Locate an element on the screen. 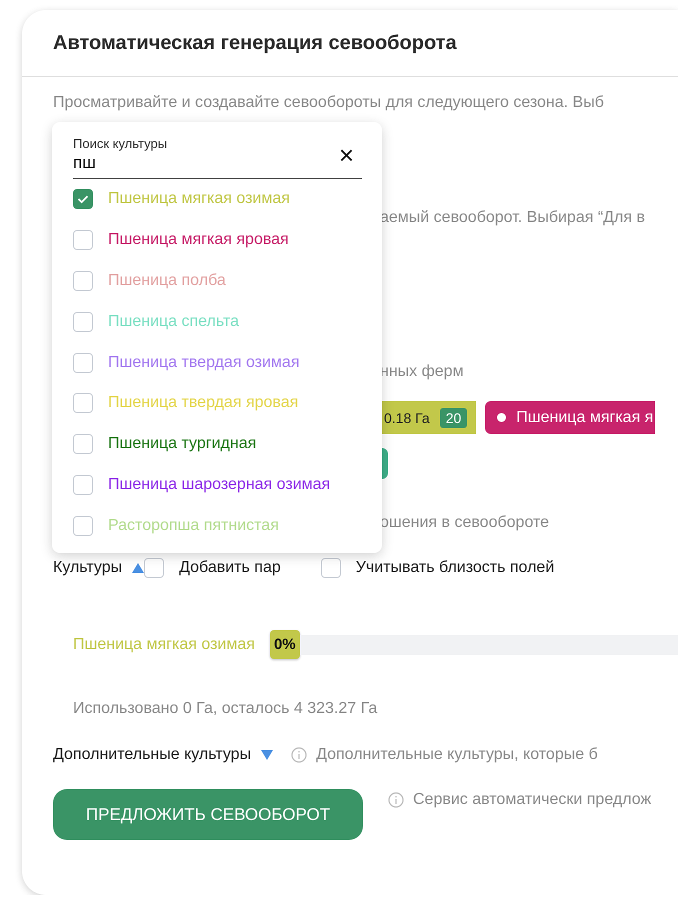  search-field: Поиск культуры пш × is located at coordinates (217, 157).